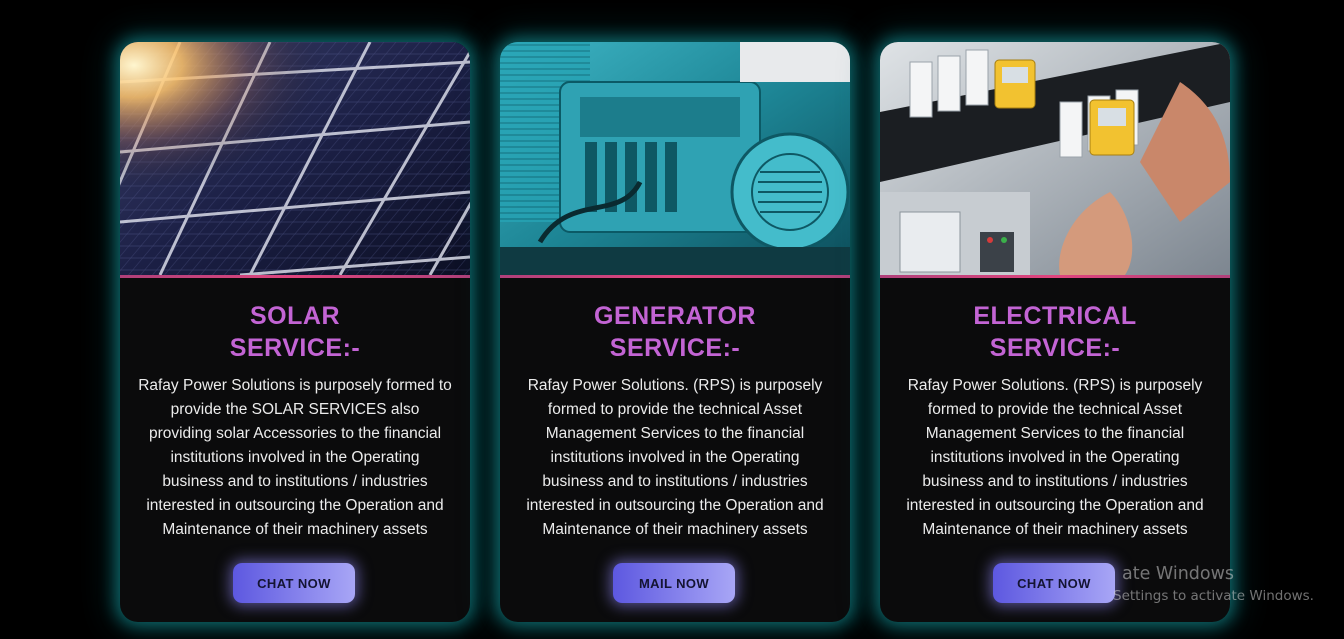 The height and width of the screenshot is (639, 1344). What do you see at coordinates (675, 158) in the screenshot?
I see `generator-engine-image` at bounding box center [675, 158].